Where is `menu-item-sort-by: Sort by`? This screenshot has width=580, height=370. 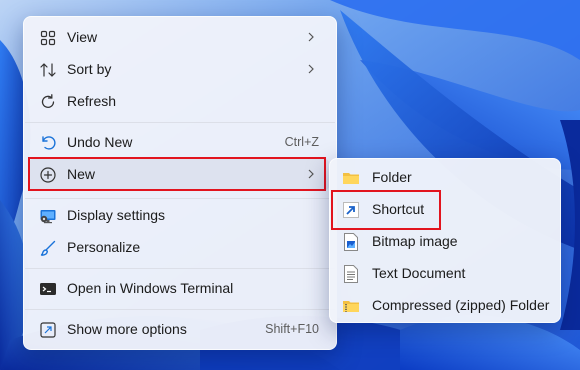 menu-item-sort-by: Sort by is located at coordinates (179, 69).